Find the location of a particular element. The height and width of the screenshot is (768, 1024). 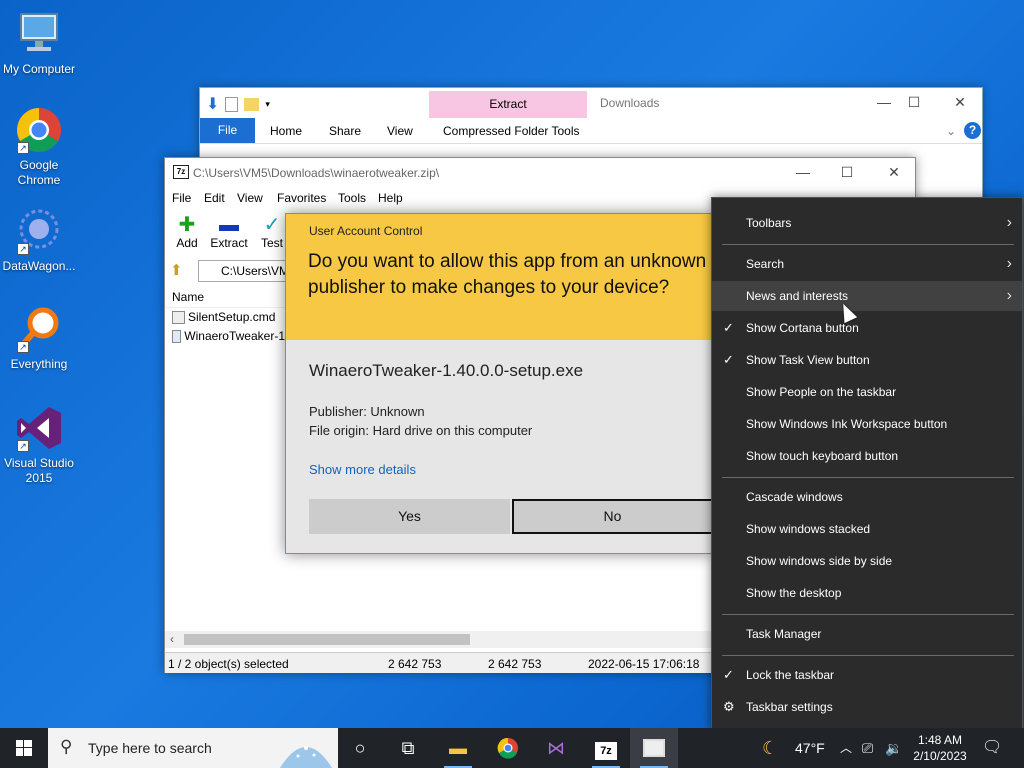

menu-item-label: Show Cortana button is located at coordinates (802, 328).